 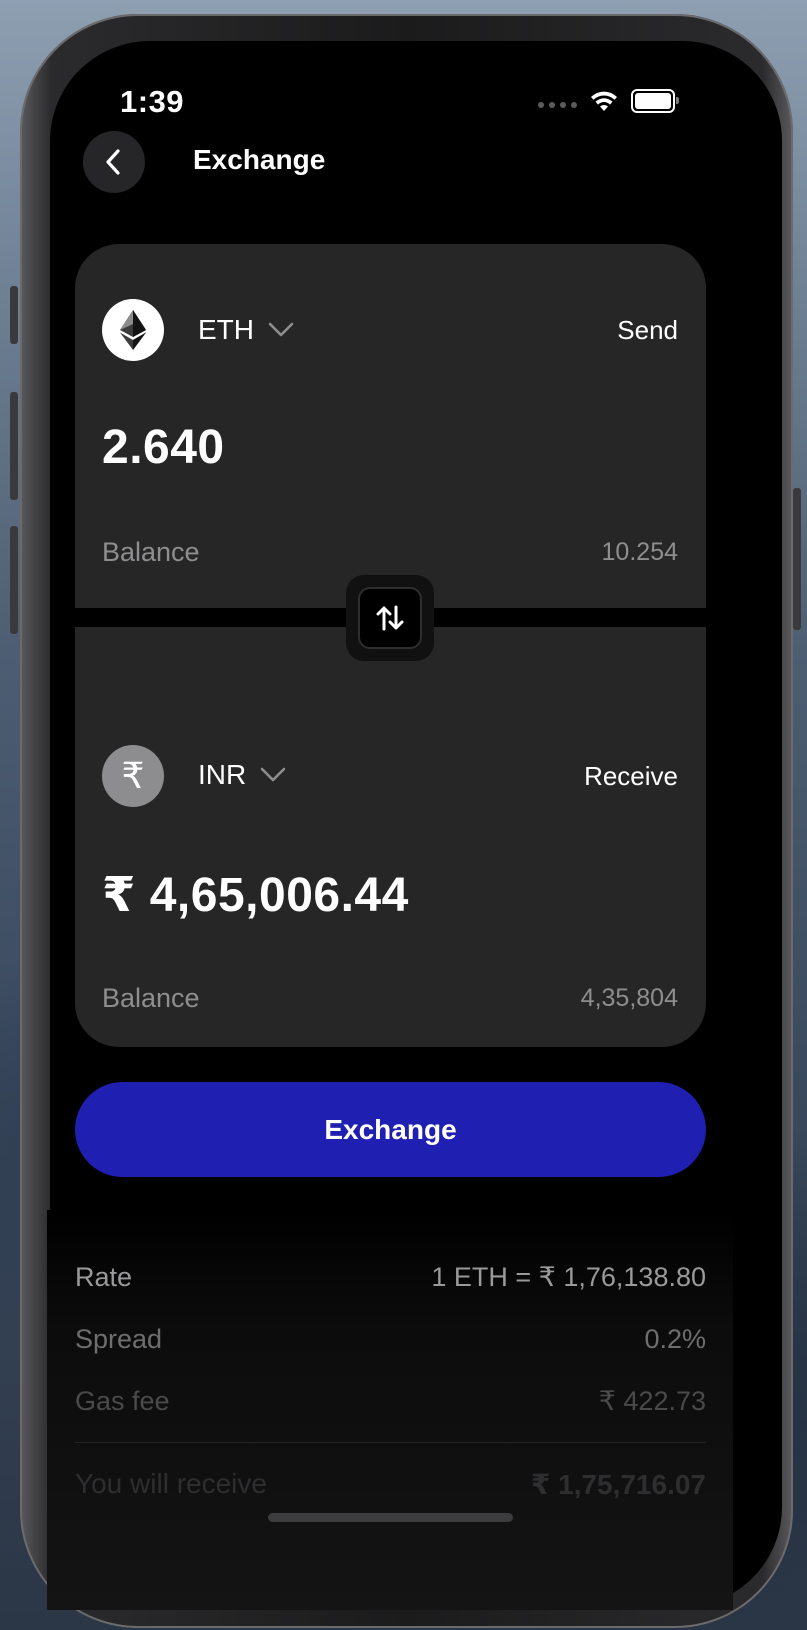 I want to click on receive-role-label: Receive, so click(x=631, y=776).